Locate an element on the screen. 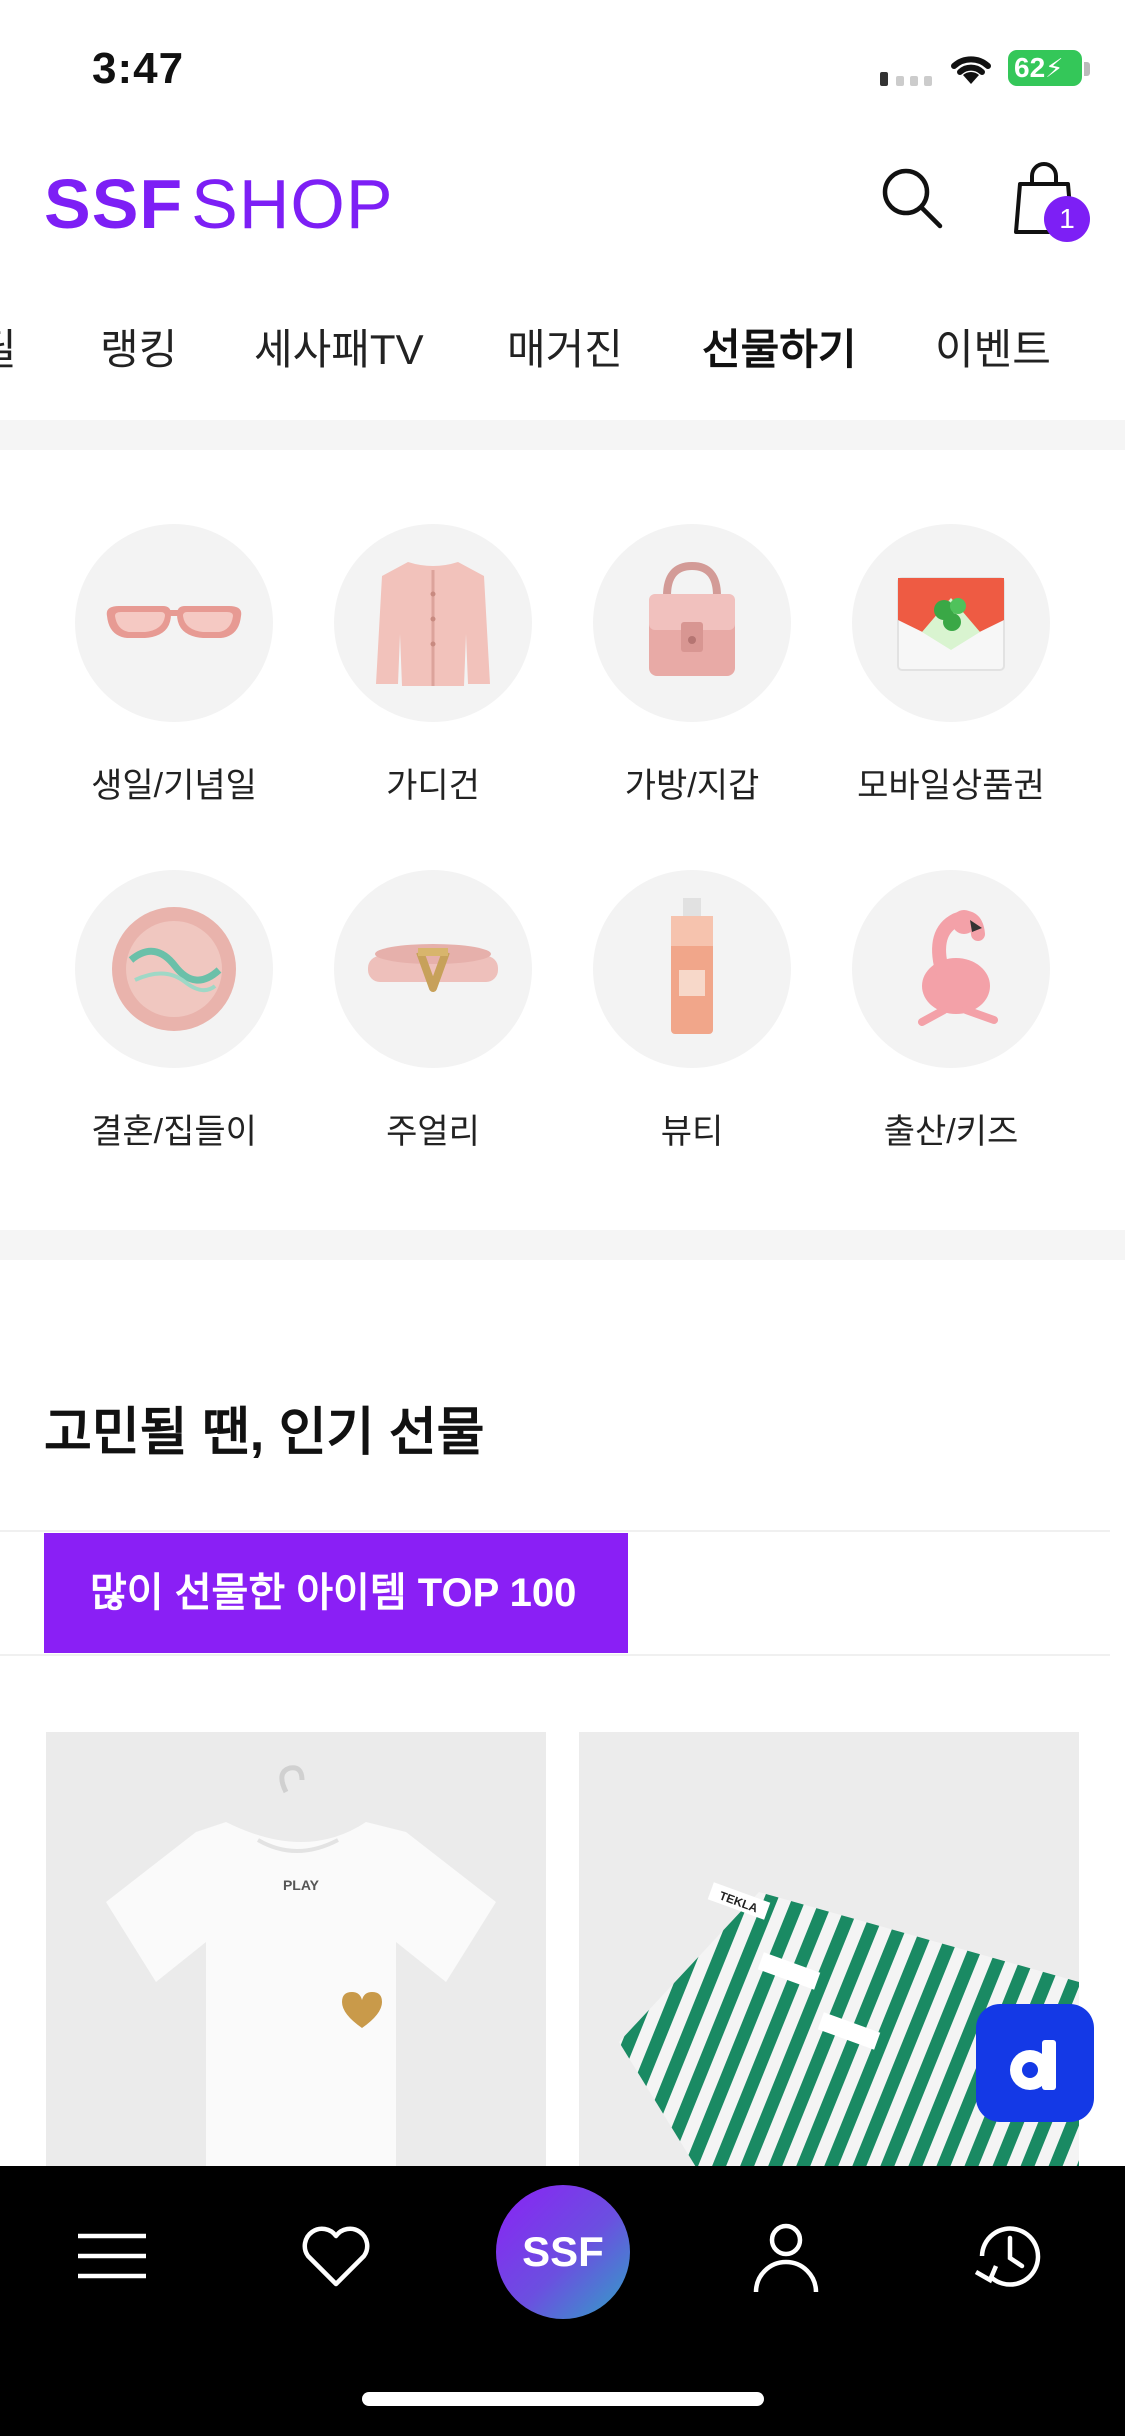  category-label: 모바일상품권 is located at coordinates (951, 786).